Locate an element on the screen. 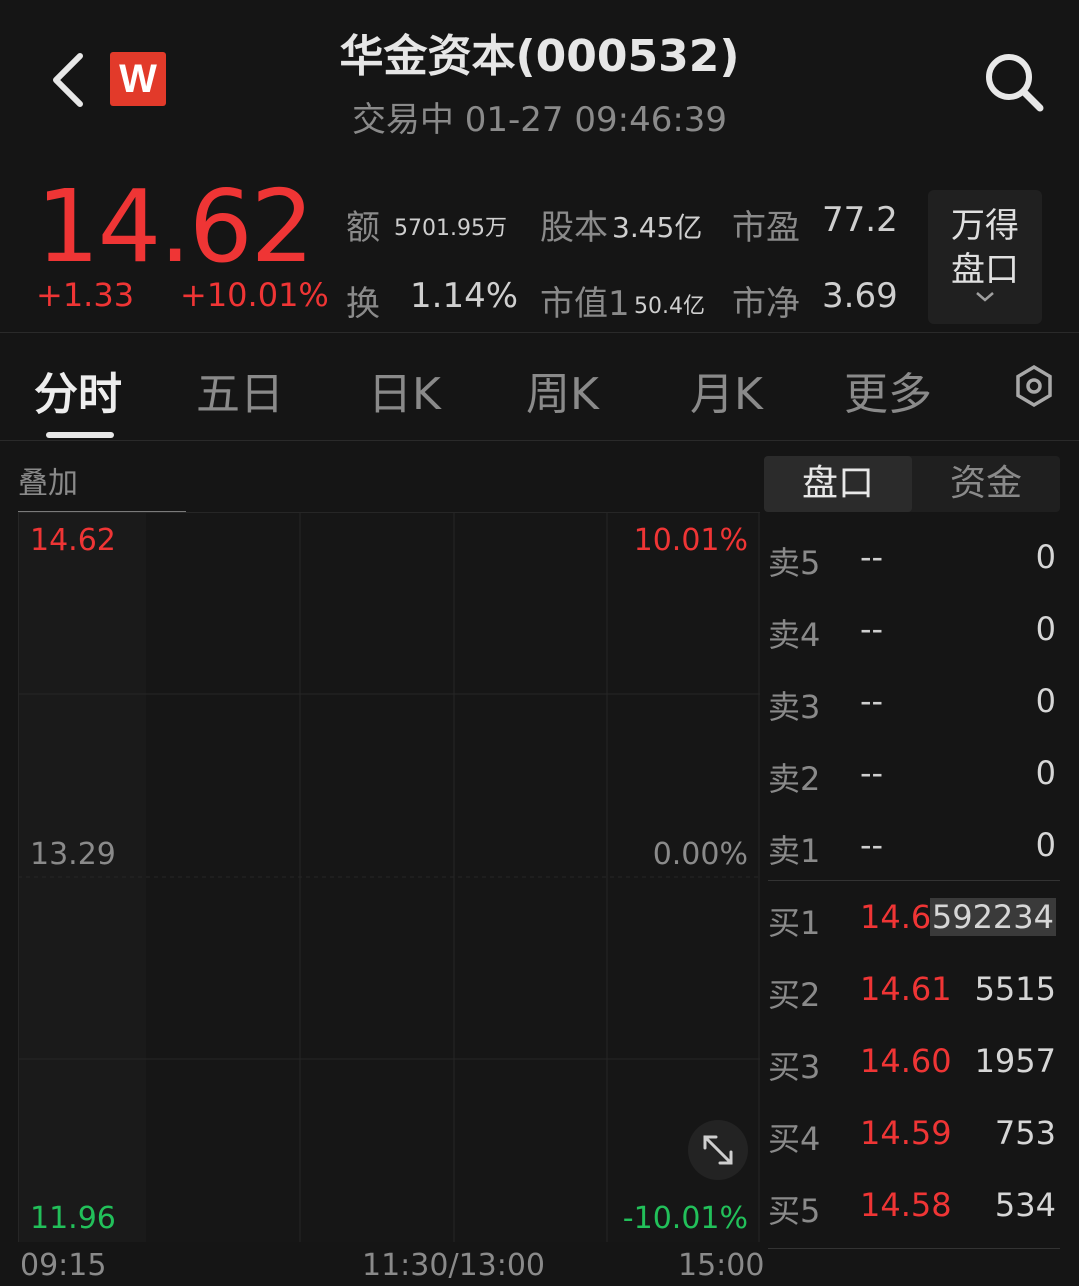  bid-volume: 1957 is located at coordinates (1015, 1061).